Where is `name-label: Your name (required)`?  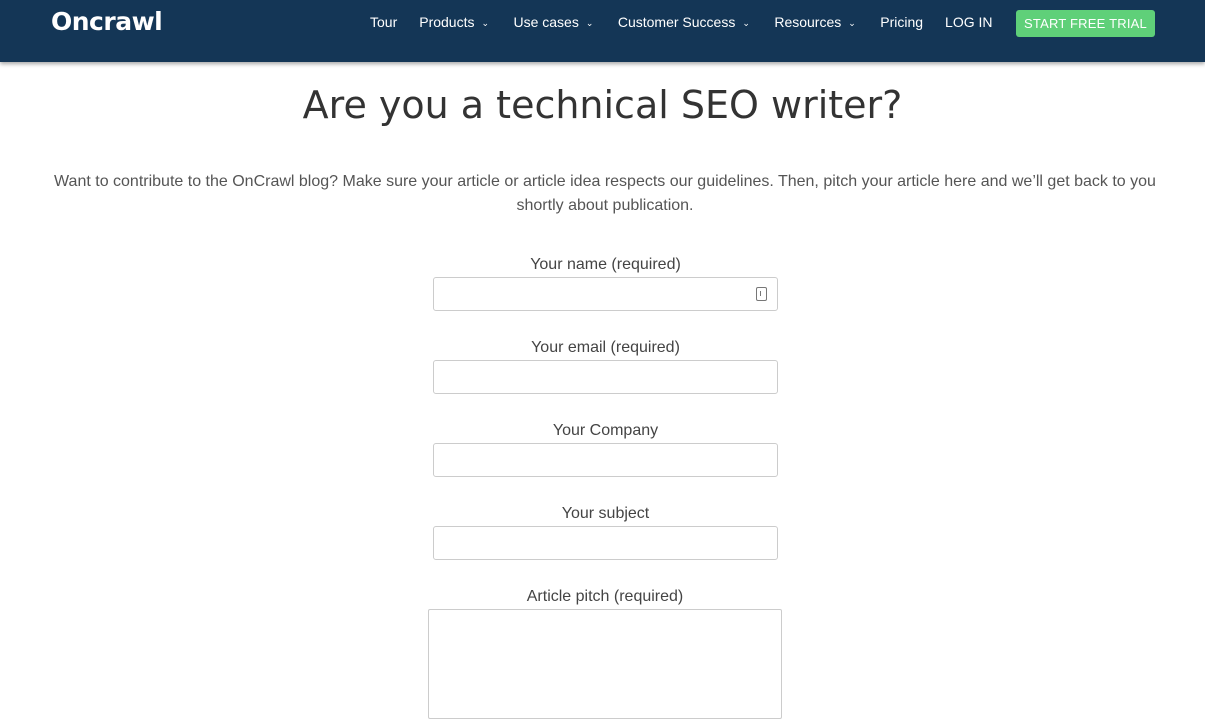
name-label: Your name (required) is located at coordinates (605, 264).